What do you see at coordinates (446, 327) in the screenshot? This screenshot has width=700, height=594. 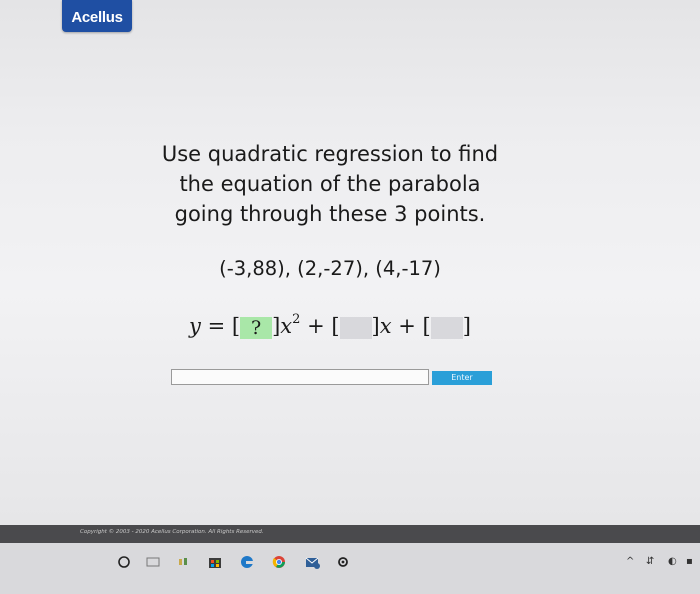 I see `coefficient-c-slot` at bounding box center [446, 327].